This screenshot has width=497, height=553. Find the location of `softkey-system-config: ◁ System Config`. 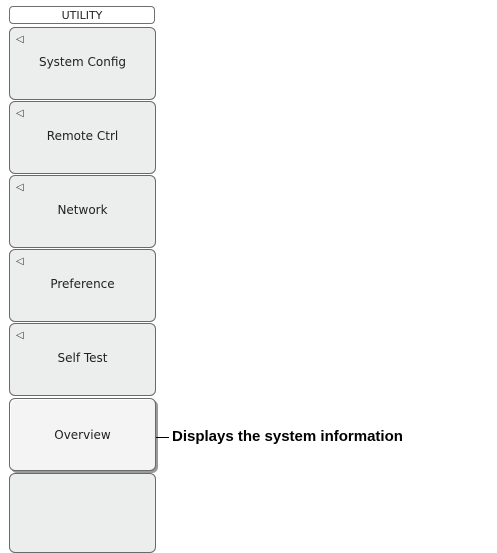

softkey-system-config: ◁ System Config is located at coordinates (82, 63).